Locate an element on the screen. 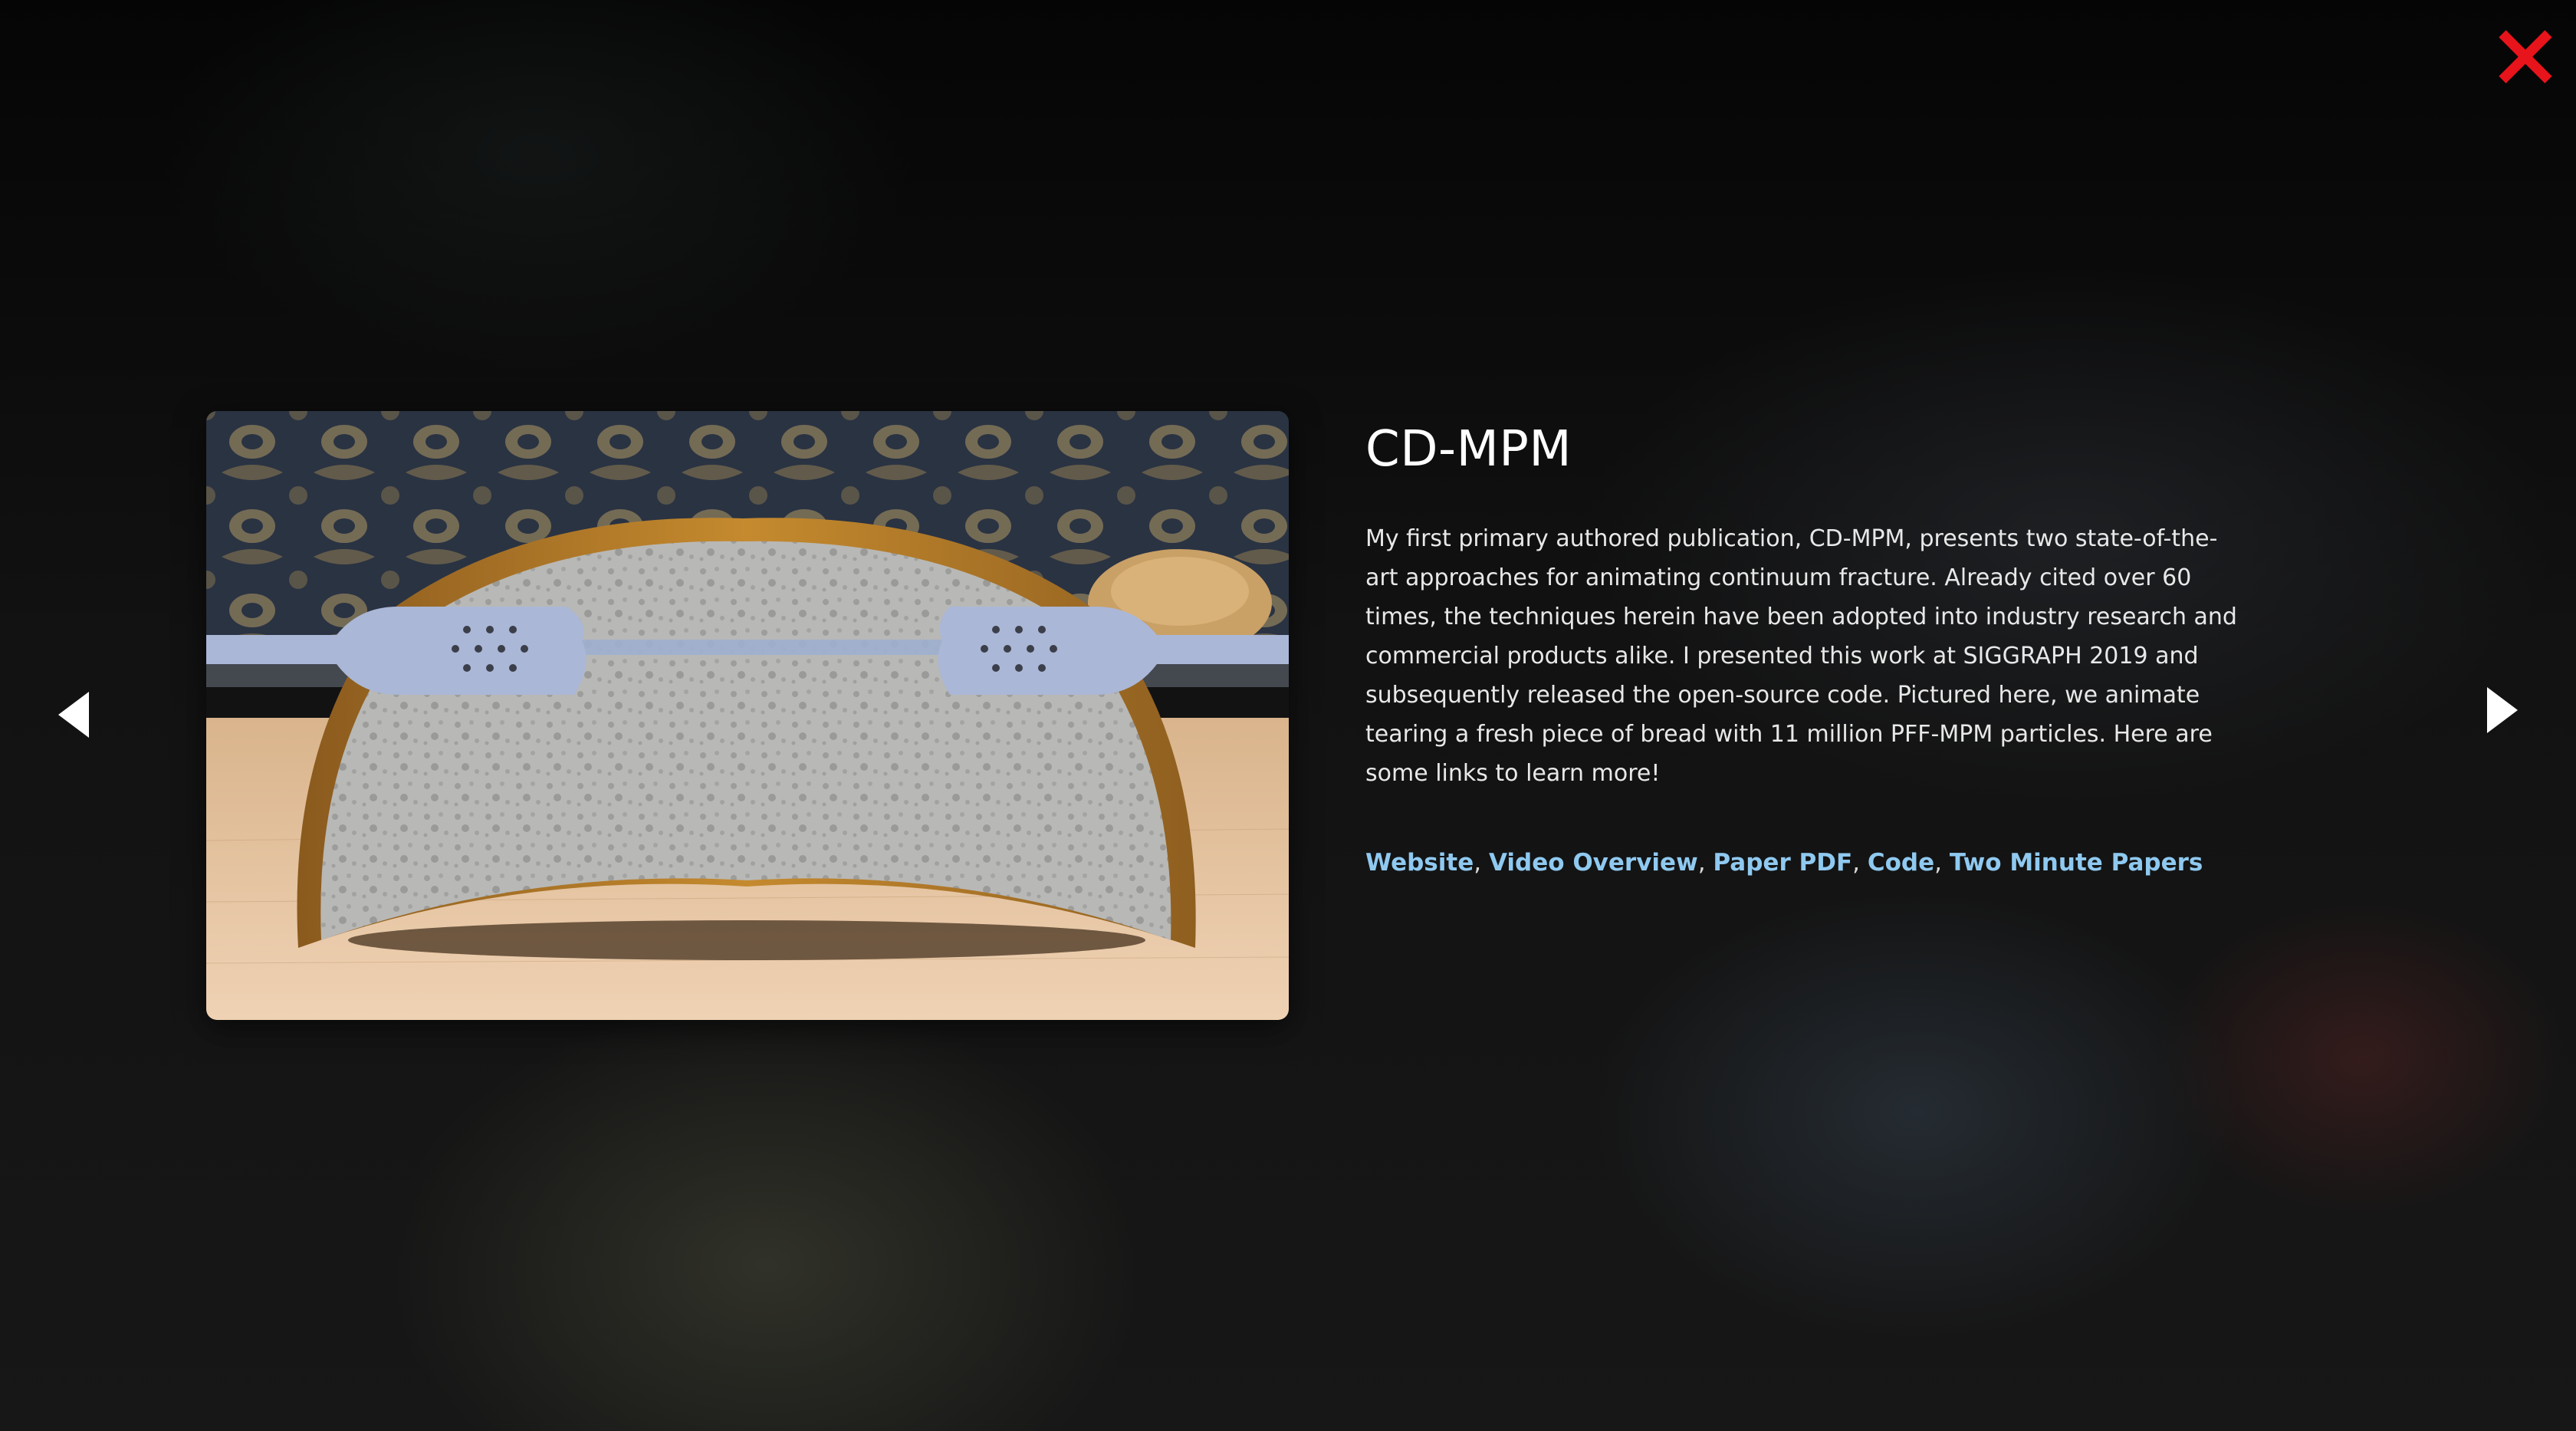 Image resolution: width=2576 pixels, height=1431 pixels. next-button is located at coordinates (2502, 710).